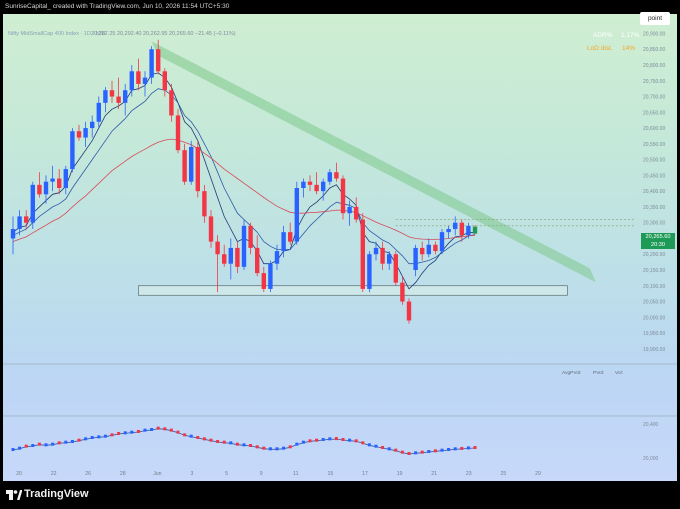 The width and height of the screenshot is (680, 509). What do you see at coordinates (504, 474) in the screenshot?
I see `x-tick-label: 25` at bounding box center [504, 474].